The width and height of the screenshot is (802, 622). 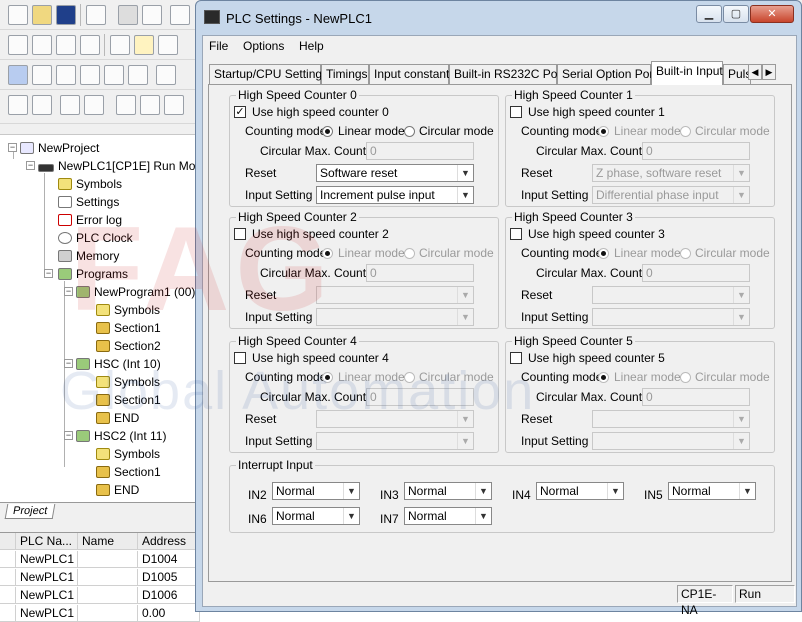 I want to click on tools-icon, so click(x=42, y=45).